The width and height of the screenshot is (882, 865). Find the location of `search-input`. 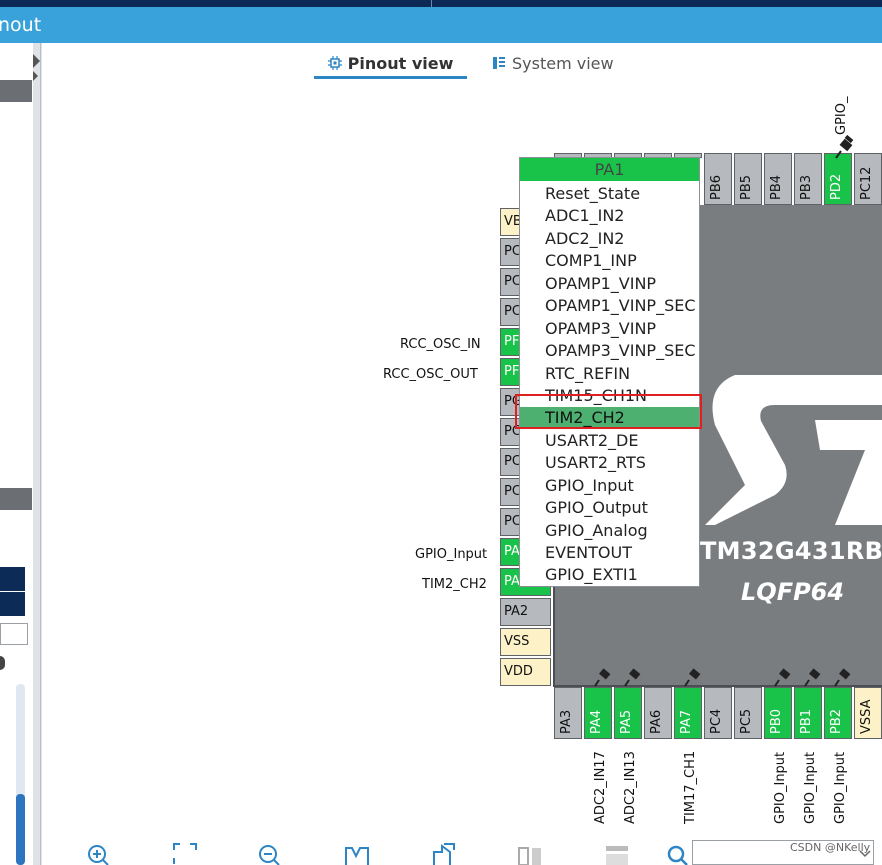

search-input is located at coordinates (14, 634).